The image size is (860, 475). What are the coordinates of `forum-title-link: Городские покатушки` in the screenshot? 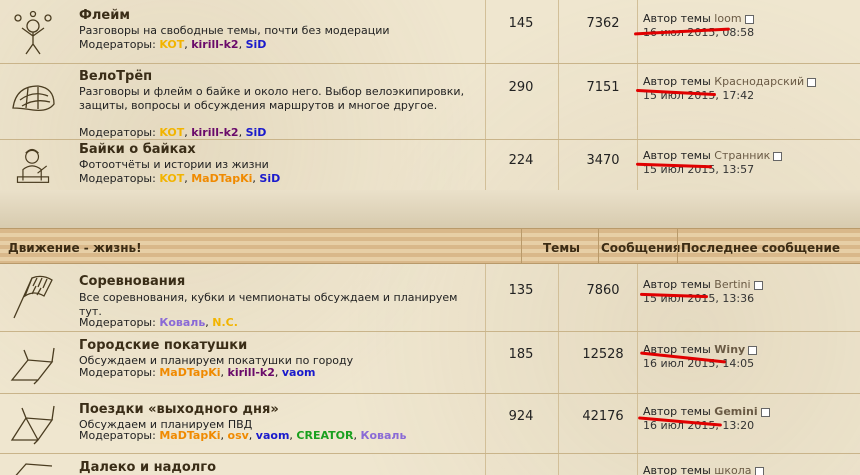 It's located at (163, 345).